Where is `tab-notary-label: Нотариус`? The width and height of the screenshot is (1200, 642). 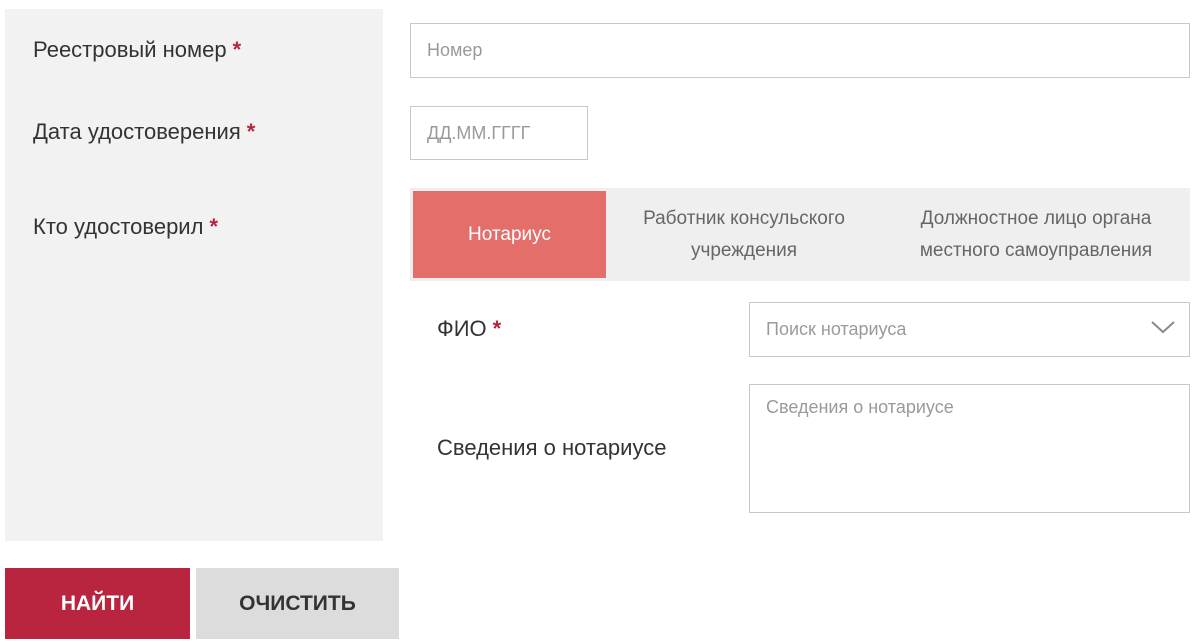 tab-notary-label: Нотариус is located at coordinates (509, 234).